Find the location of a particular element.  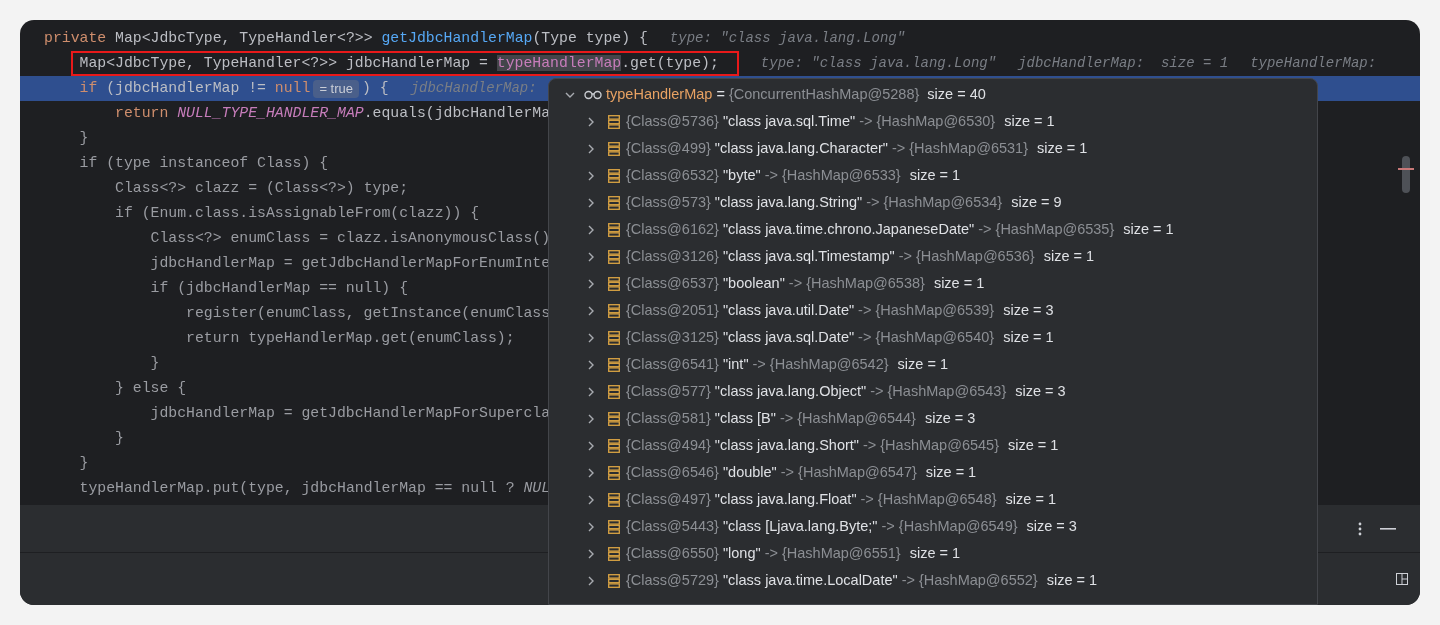

tree-item: typeHandlerMap = {ConcurrentHashMap@5288} size = 40 is located at coordinates (933, 94).